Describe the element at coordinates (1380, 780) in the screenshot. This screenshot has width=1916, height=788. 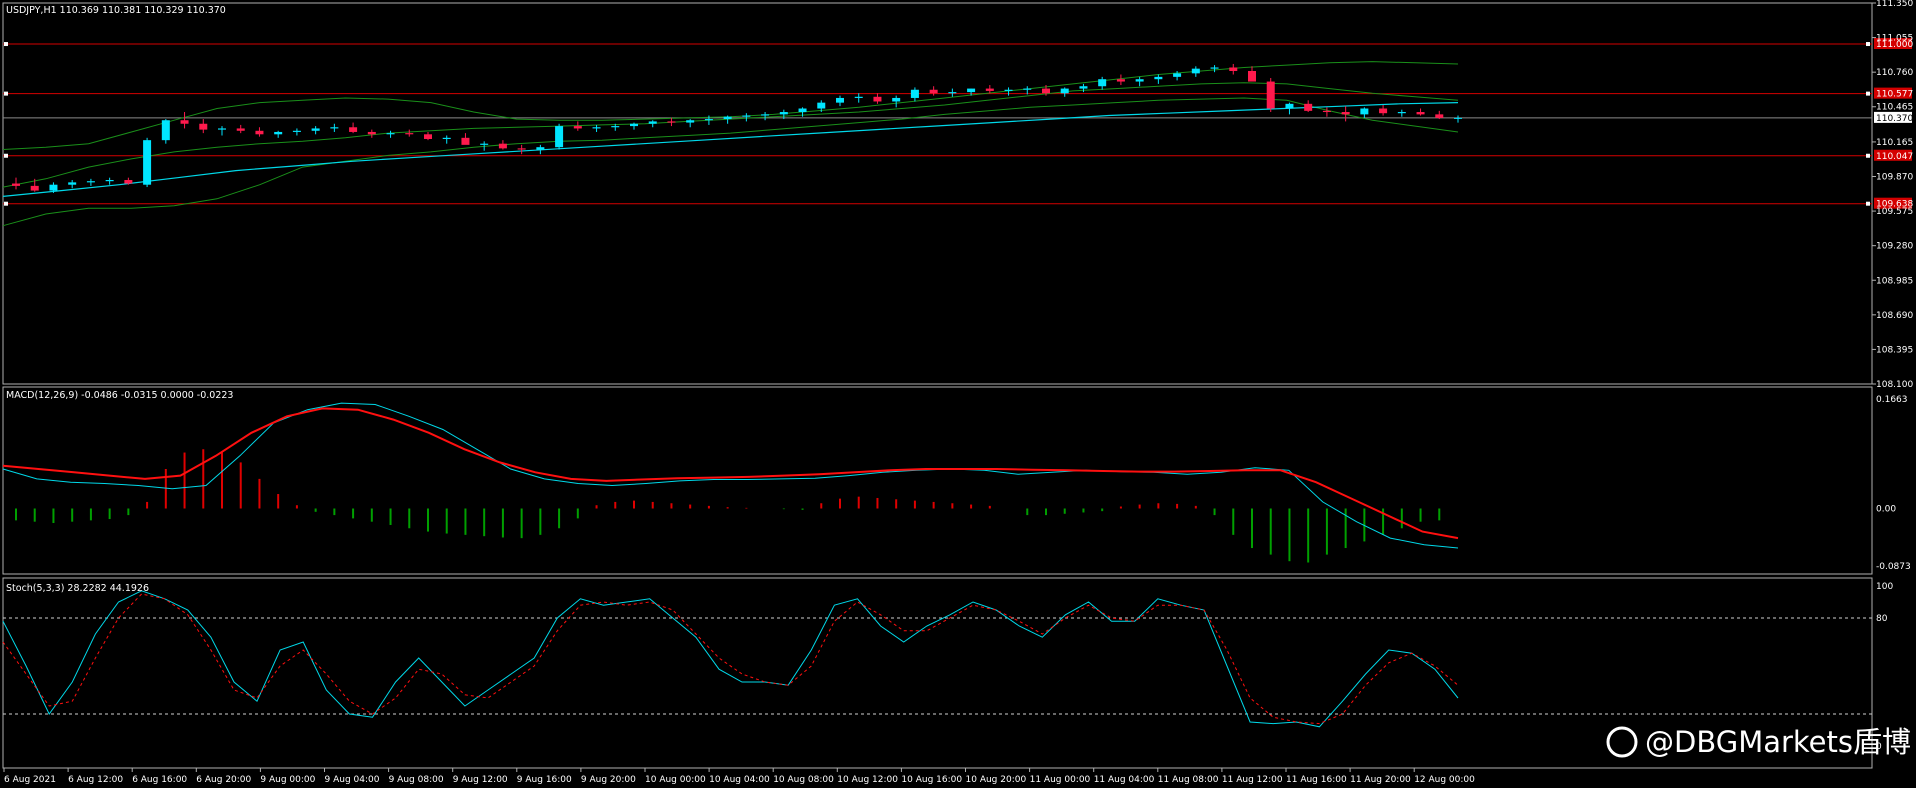
I see `x-tick-label: 11 Aug 20:00` at that location.